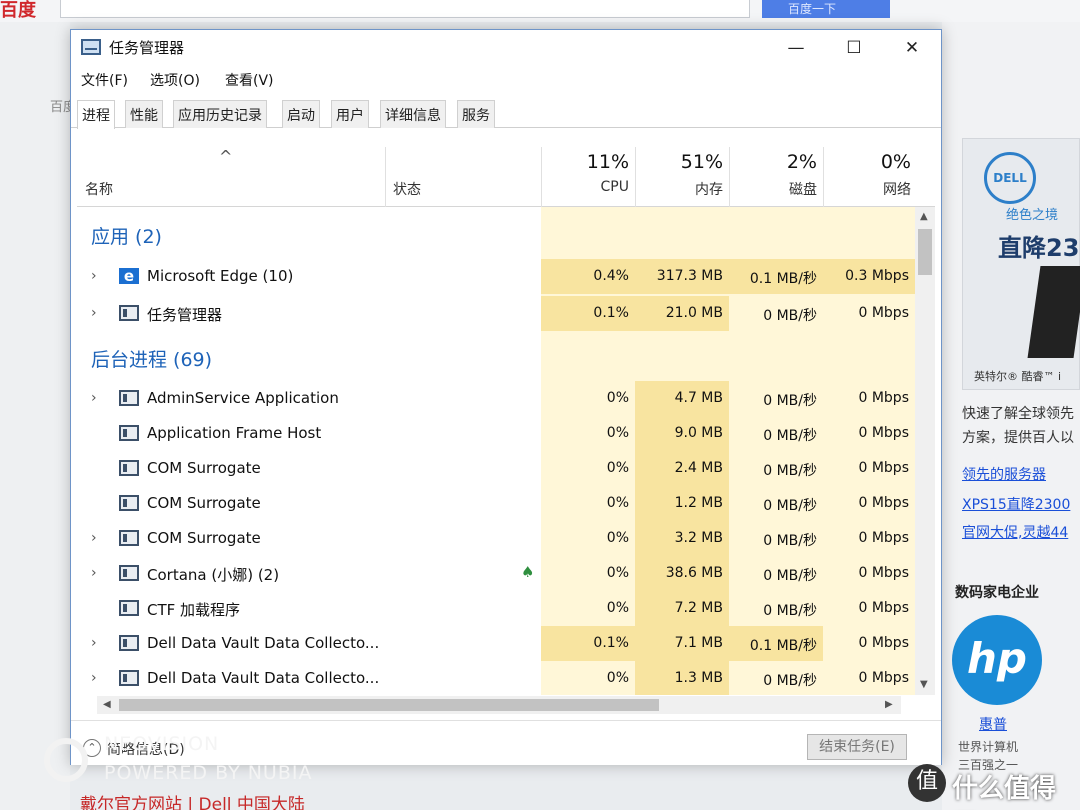 The height and width of the screenshot is (810, 1080). I want to click on tab-processes: 进程, so click(96, 114).